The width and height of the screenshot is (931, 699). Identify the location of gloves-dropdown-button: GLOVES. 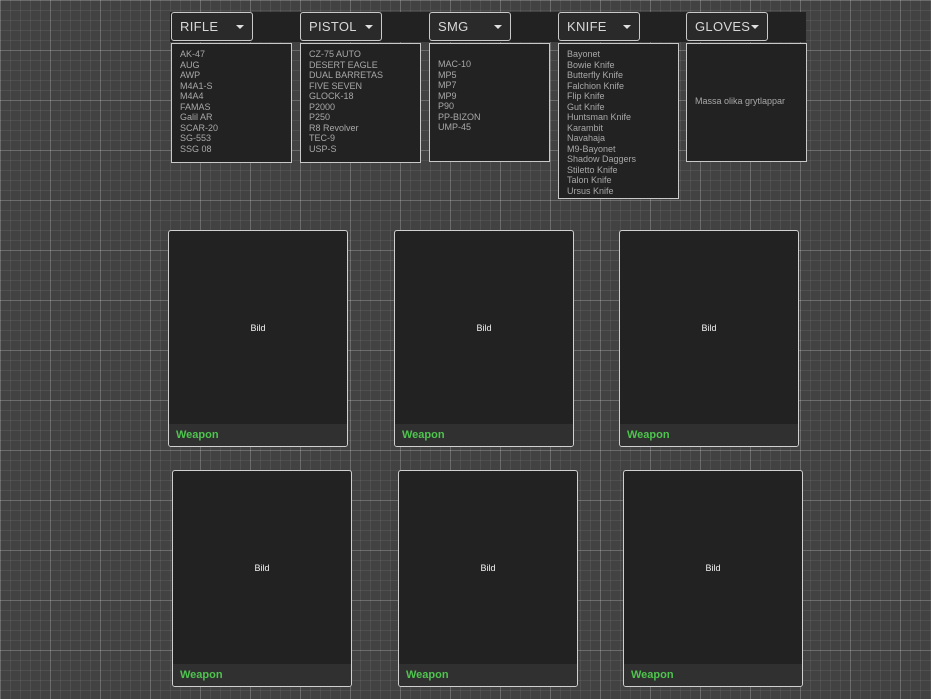
(727, 26).